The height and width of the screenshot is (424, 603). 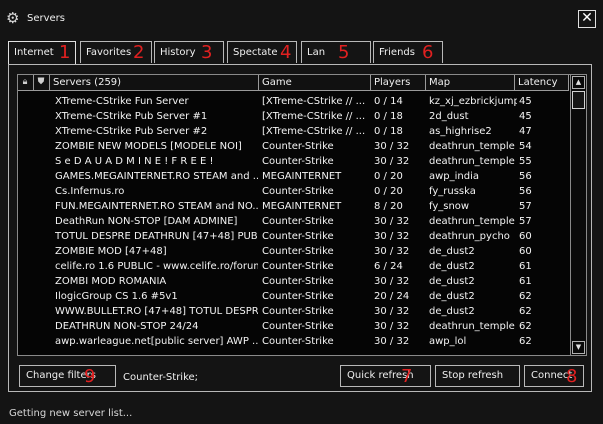 What do you see at coordinates (316, 52) in the screenshot?
I see `tab-label: Lan` at bounding box center [316, 52].